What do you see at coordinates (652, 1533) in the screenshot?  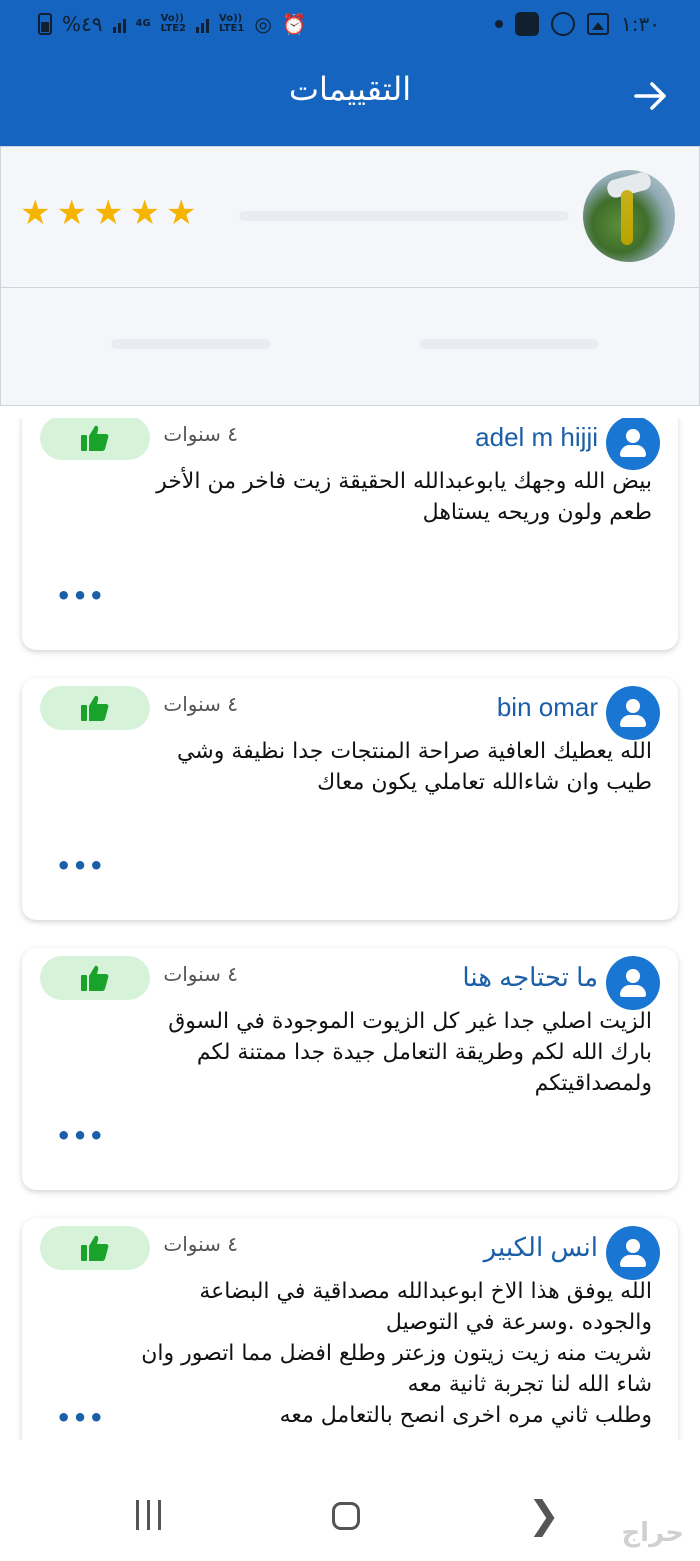 I see `watermark-logo: حراج` at bounding box center [652, 1533].